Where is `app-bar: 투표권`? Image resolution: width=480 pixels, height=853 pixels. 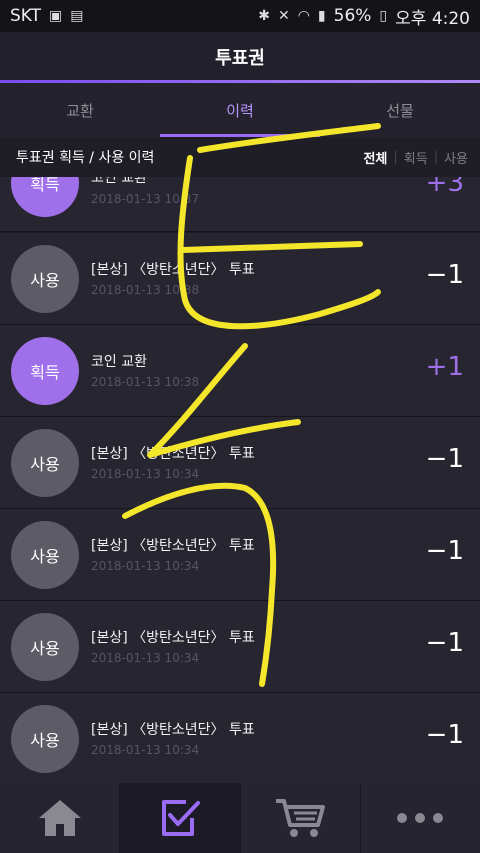 app-bar: 투표권 is located at coordinates (240, 57).